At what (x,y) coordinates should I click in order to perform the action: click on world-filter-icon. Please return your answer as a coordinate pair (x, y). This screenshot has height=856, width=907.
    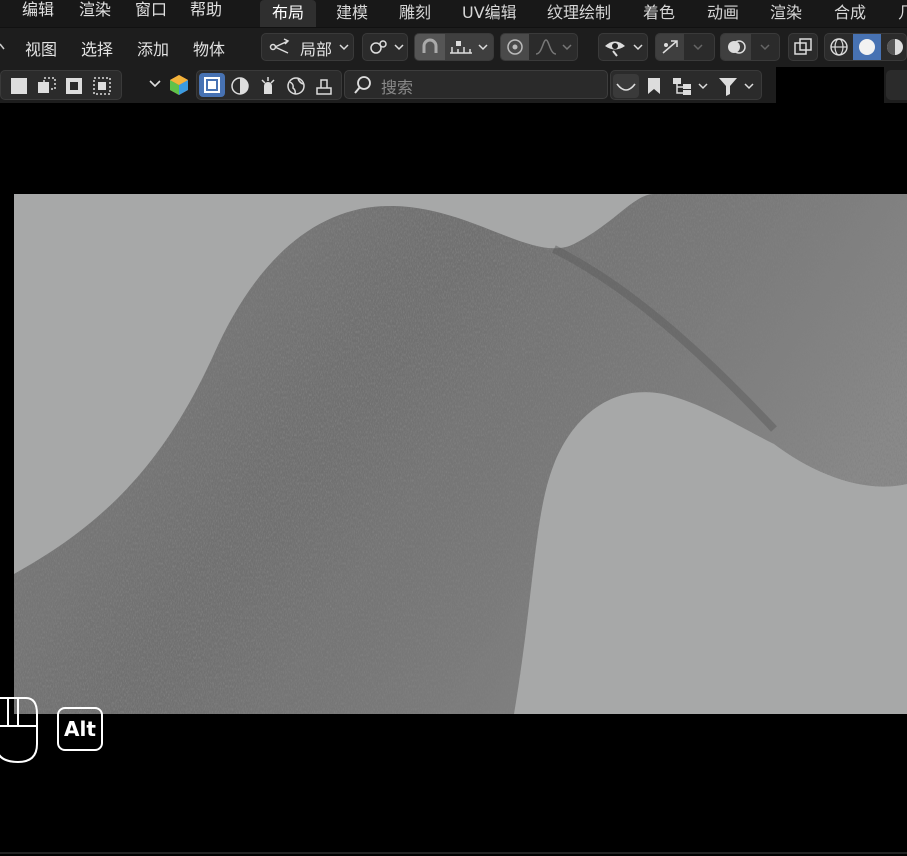
    Looking at the image, I should click on (296, 86).